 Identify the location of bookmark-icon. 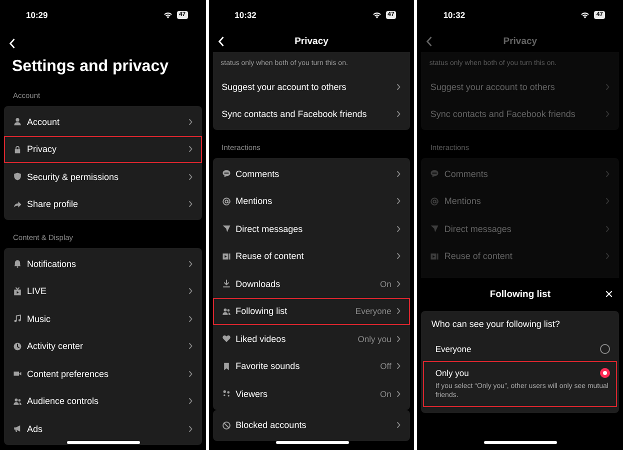
(226, 366).